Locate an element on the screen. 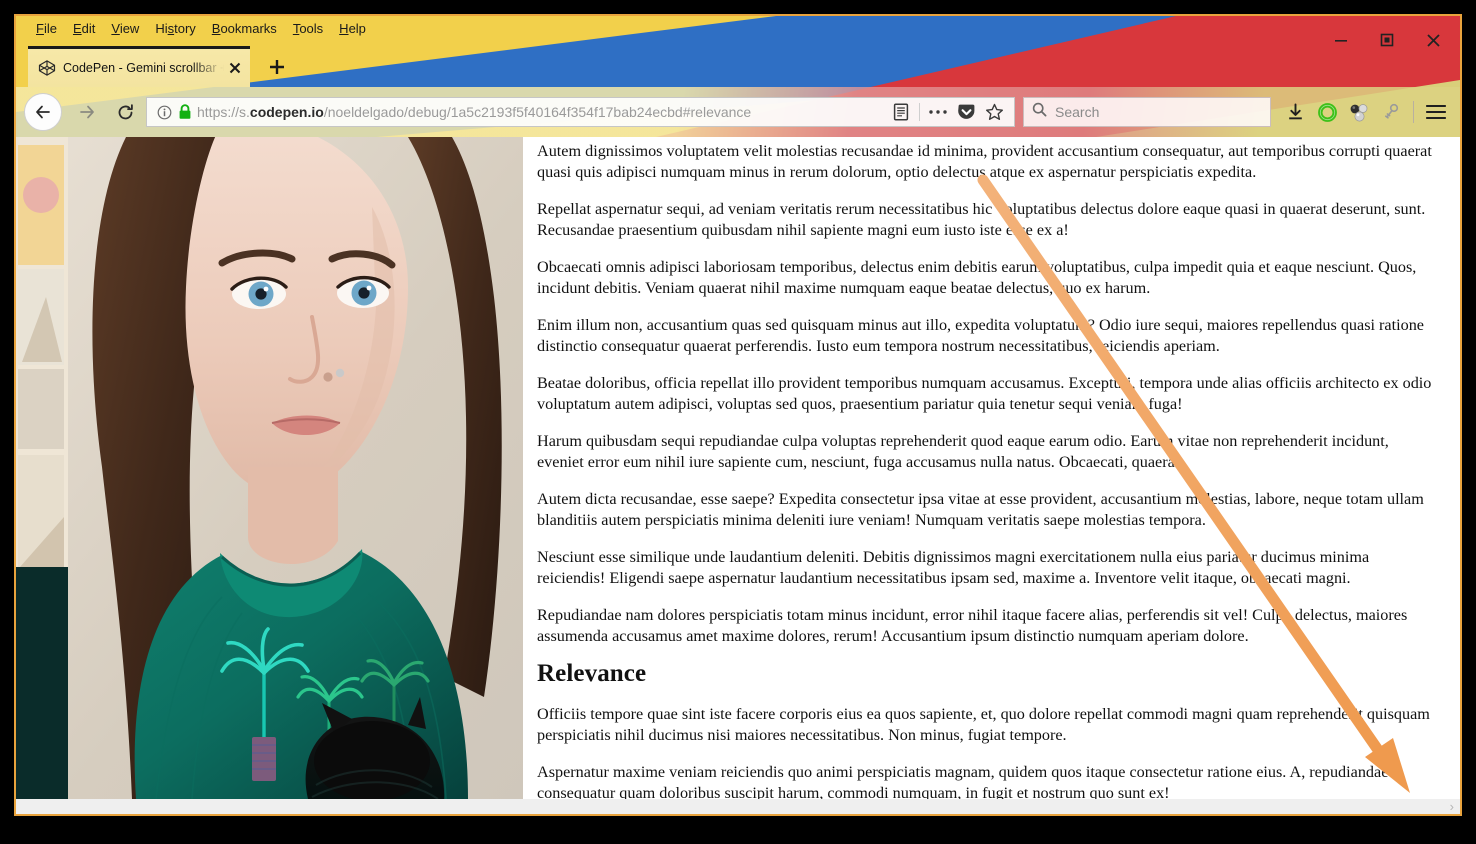 The height and width of the screenshot is (844, 1476). search-icon is located at coordinates (1039, 112).